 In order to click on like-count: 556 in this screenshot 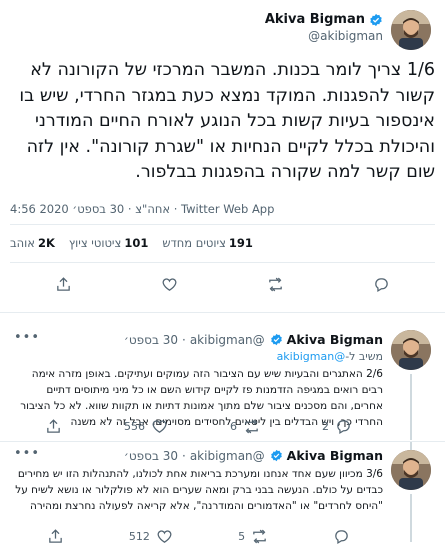, I will do `click(134, 426)`.